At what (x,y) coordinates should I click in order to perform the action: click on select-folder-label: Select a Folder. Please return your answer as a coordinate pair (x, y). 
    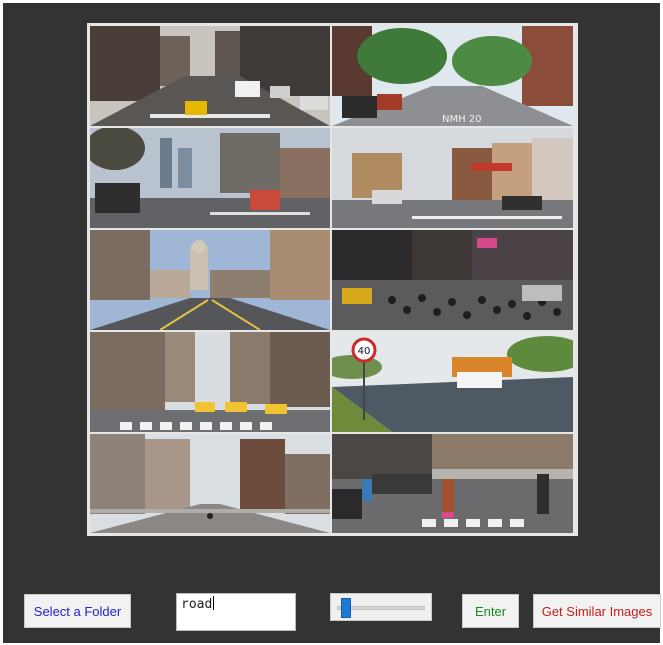
    Looking at the image, I should click on (77, 611).